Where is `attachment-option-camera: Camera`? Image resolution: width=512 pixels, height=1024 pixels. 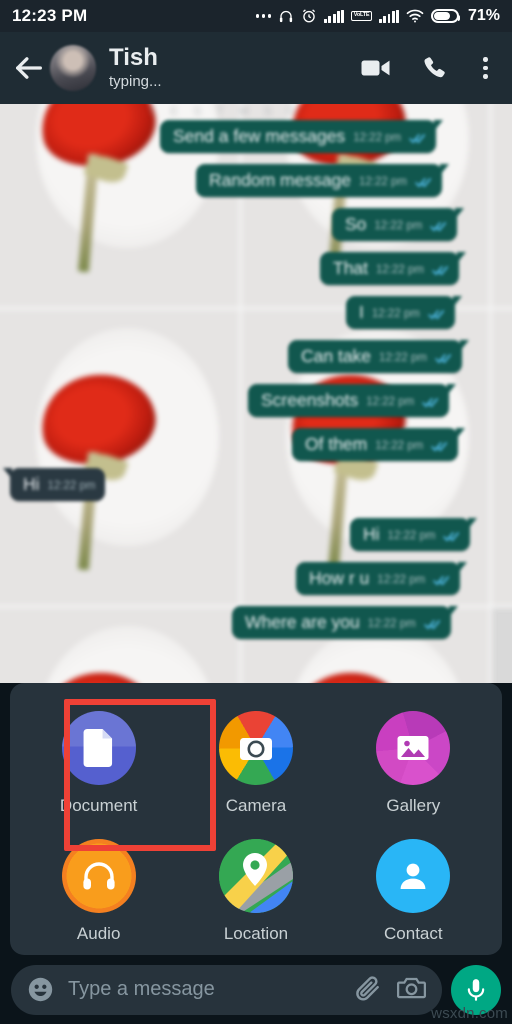
attachment-option-camera: Camera is located at coordinates (255, 758).